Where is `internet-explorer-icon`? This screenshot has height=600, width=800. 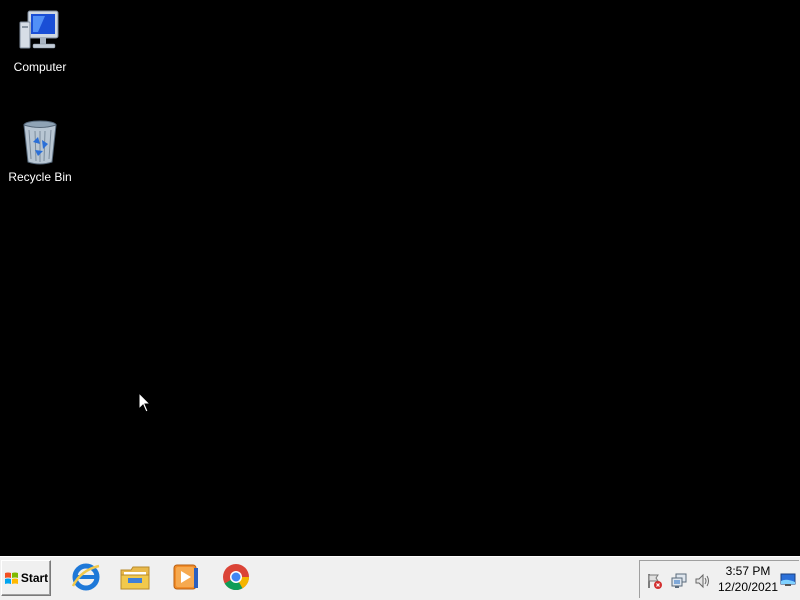 internet-explorer-icon is located at coordinates (86, 579).